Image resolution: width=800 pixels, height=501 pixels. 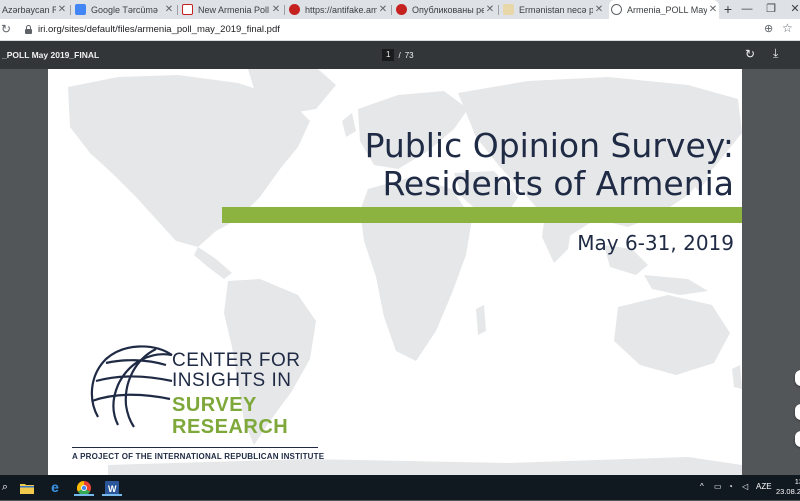 I want to click on total-pages: 73, so click(x=409, y=55).